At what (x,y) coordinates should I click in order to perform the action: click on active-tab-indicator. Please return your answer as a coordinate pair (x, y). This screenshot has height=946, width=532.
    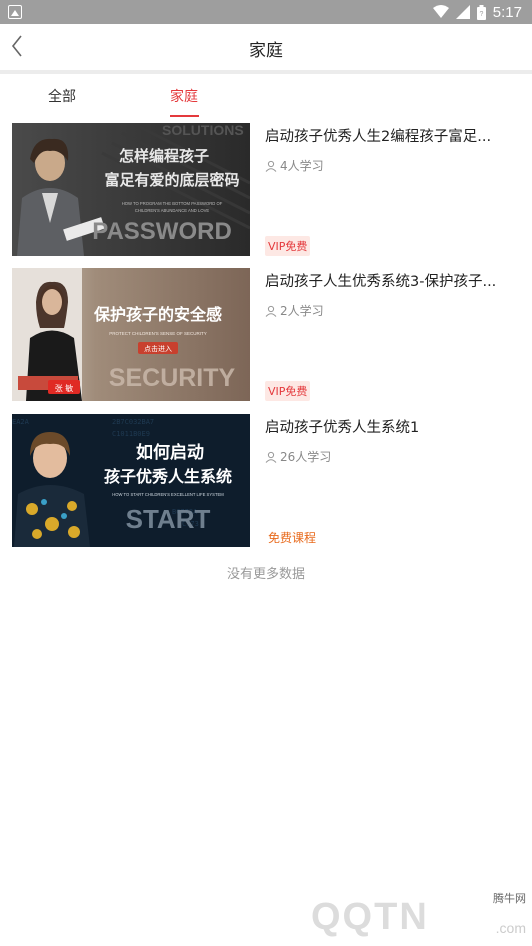
    Looking at the image, I should click on (184, 116).